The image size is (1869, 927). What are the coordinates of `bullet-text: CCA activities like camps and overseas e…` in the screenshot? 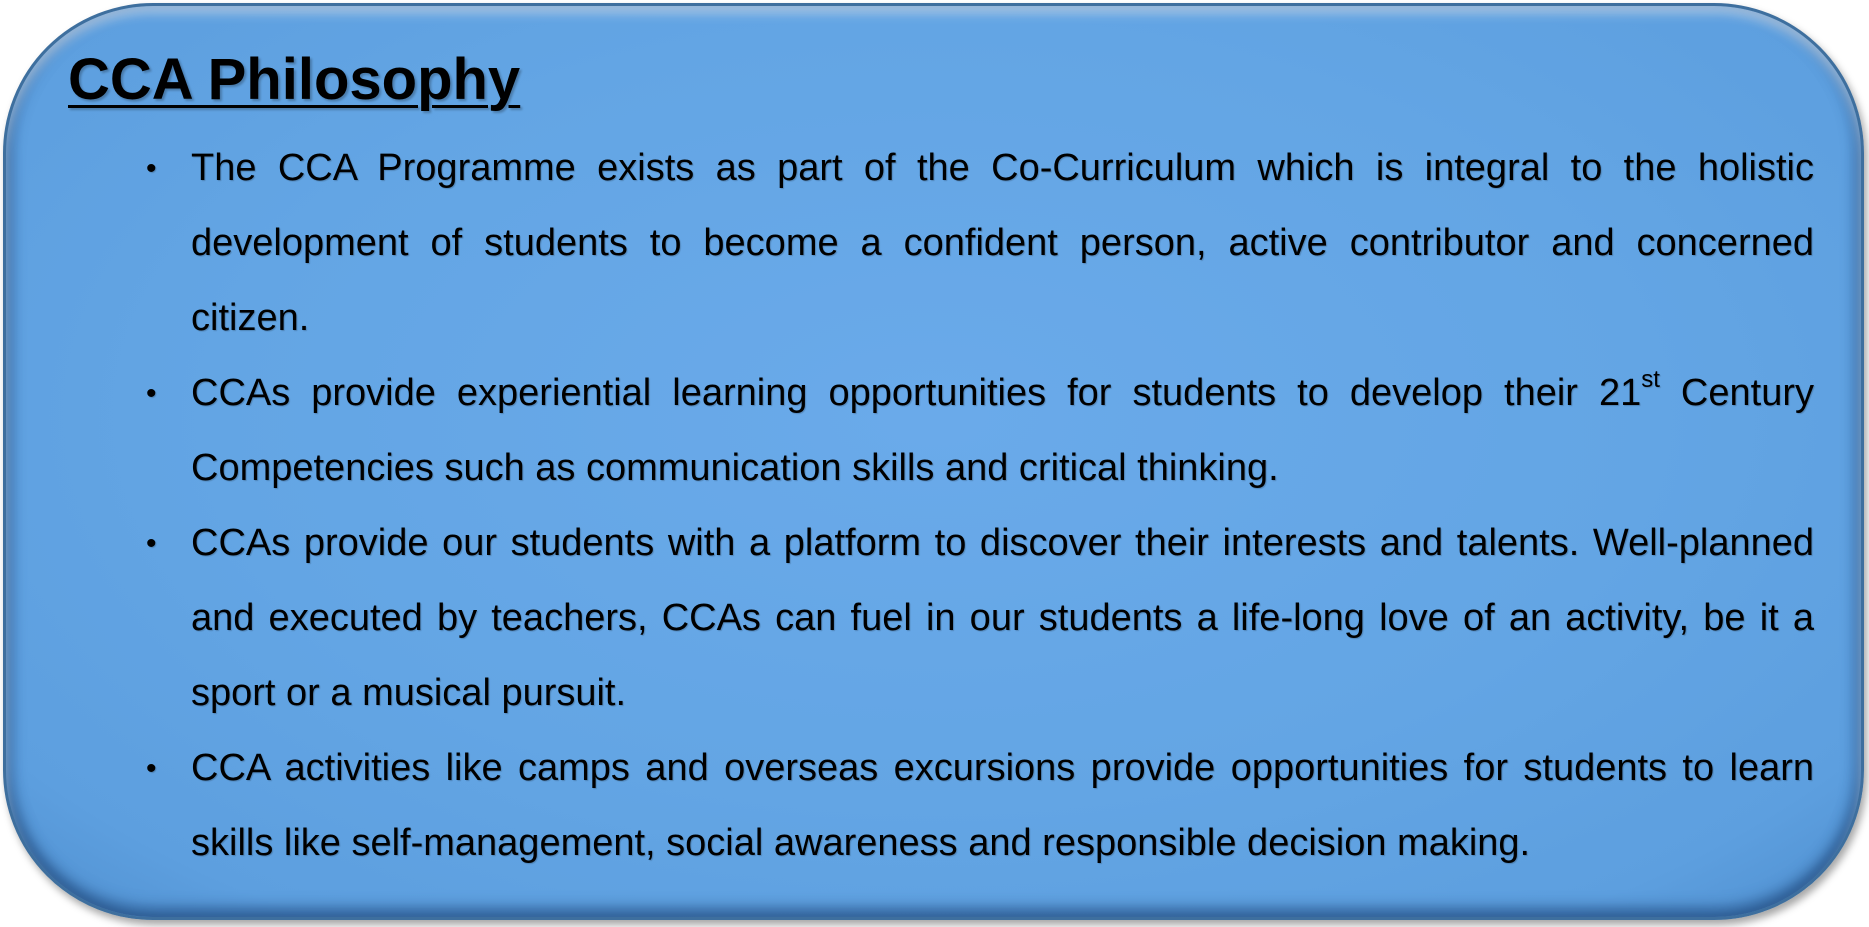 It's located at (1002, 805).